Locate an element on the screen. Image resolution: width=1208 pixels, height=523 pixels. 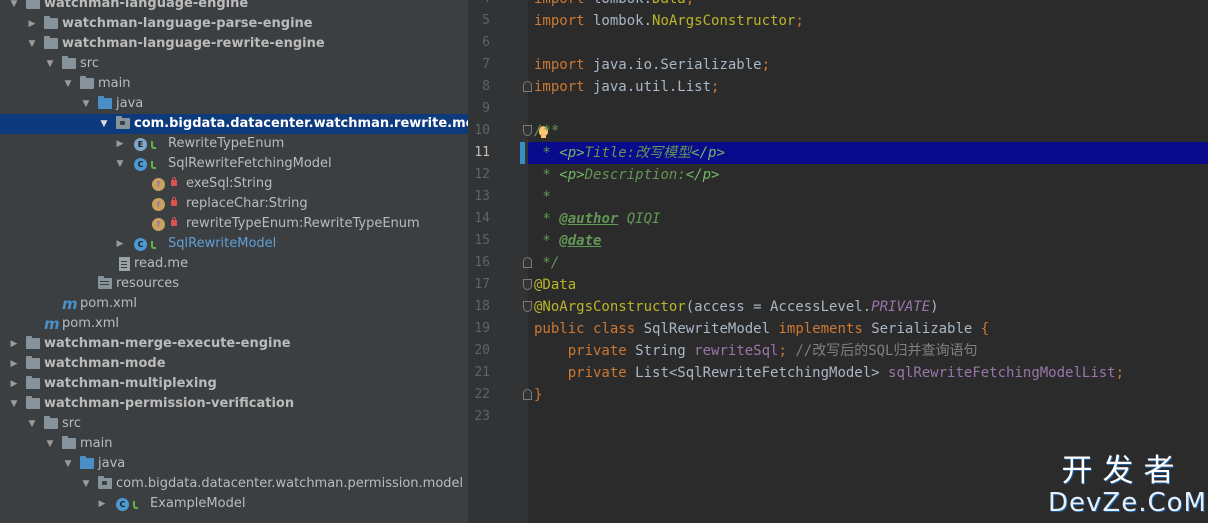
code-line: import java.util.List; is located at coordinates (626, 87).